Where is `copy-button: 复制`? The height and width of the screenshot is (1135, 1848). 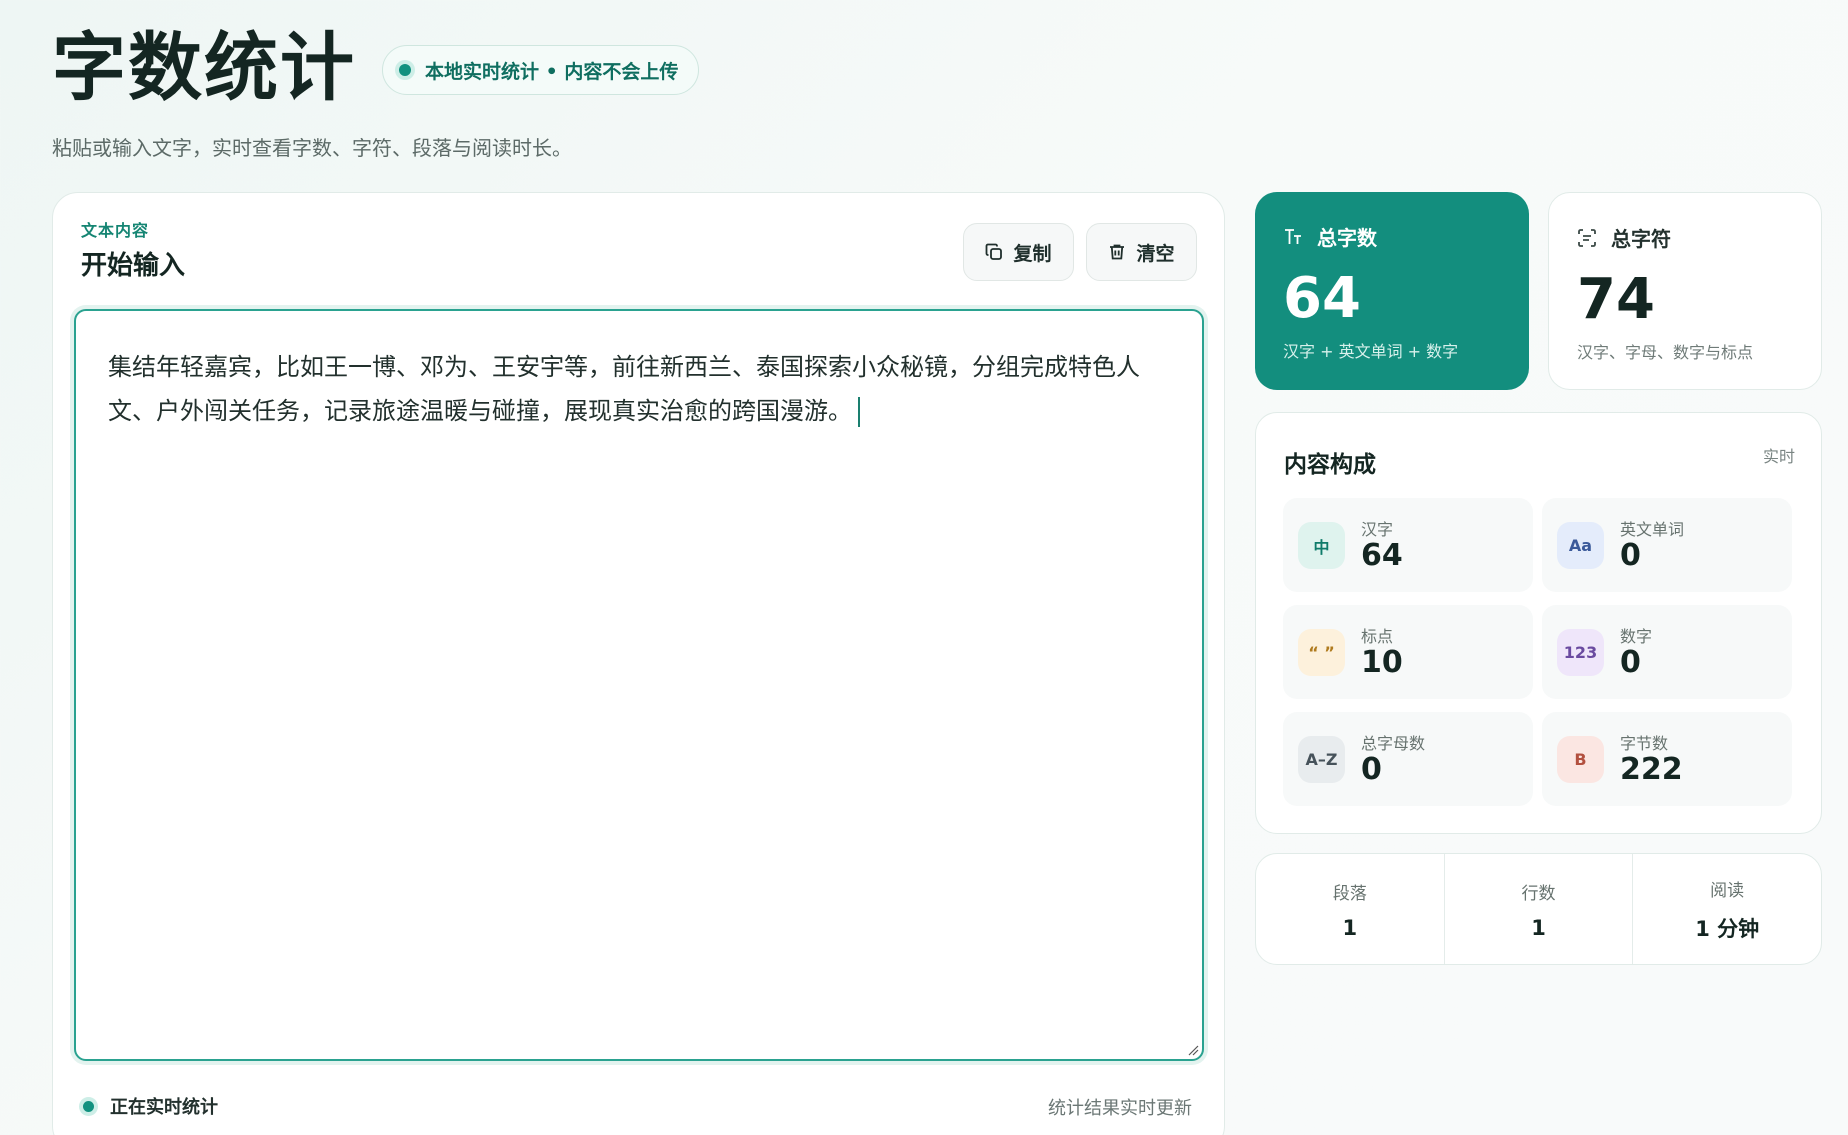 copy-button: 复制 is located at coordinates (1018, 252).